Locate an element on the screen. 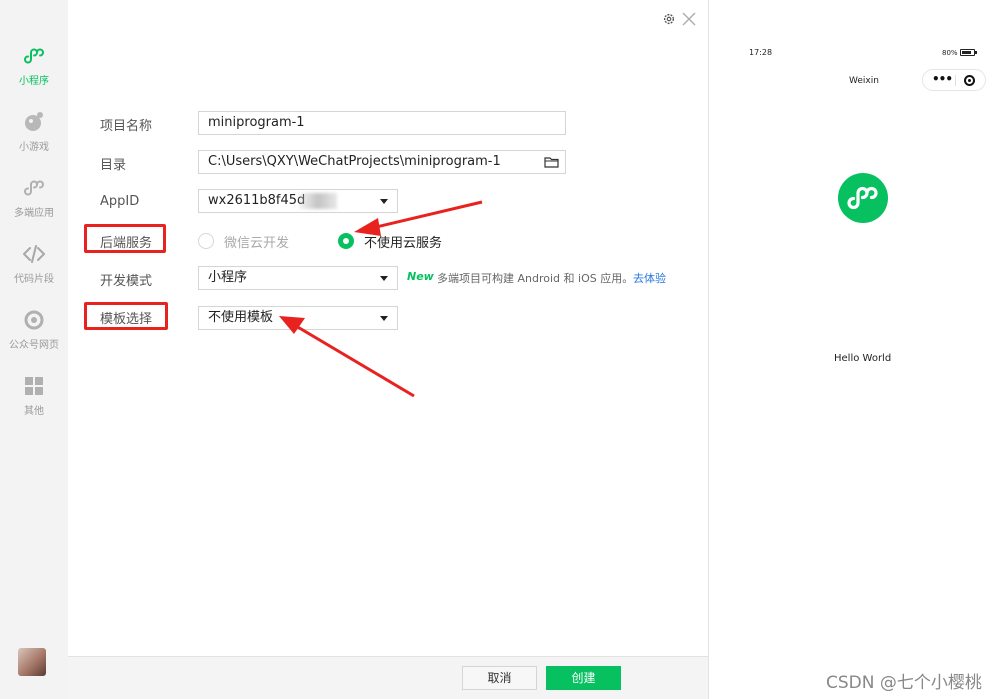 The image size is (1000, 699). sidebar: 小程序 小游戏 多端应用 代码片段 公众号网页 其他 is located at coordinates (34, 349).